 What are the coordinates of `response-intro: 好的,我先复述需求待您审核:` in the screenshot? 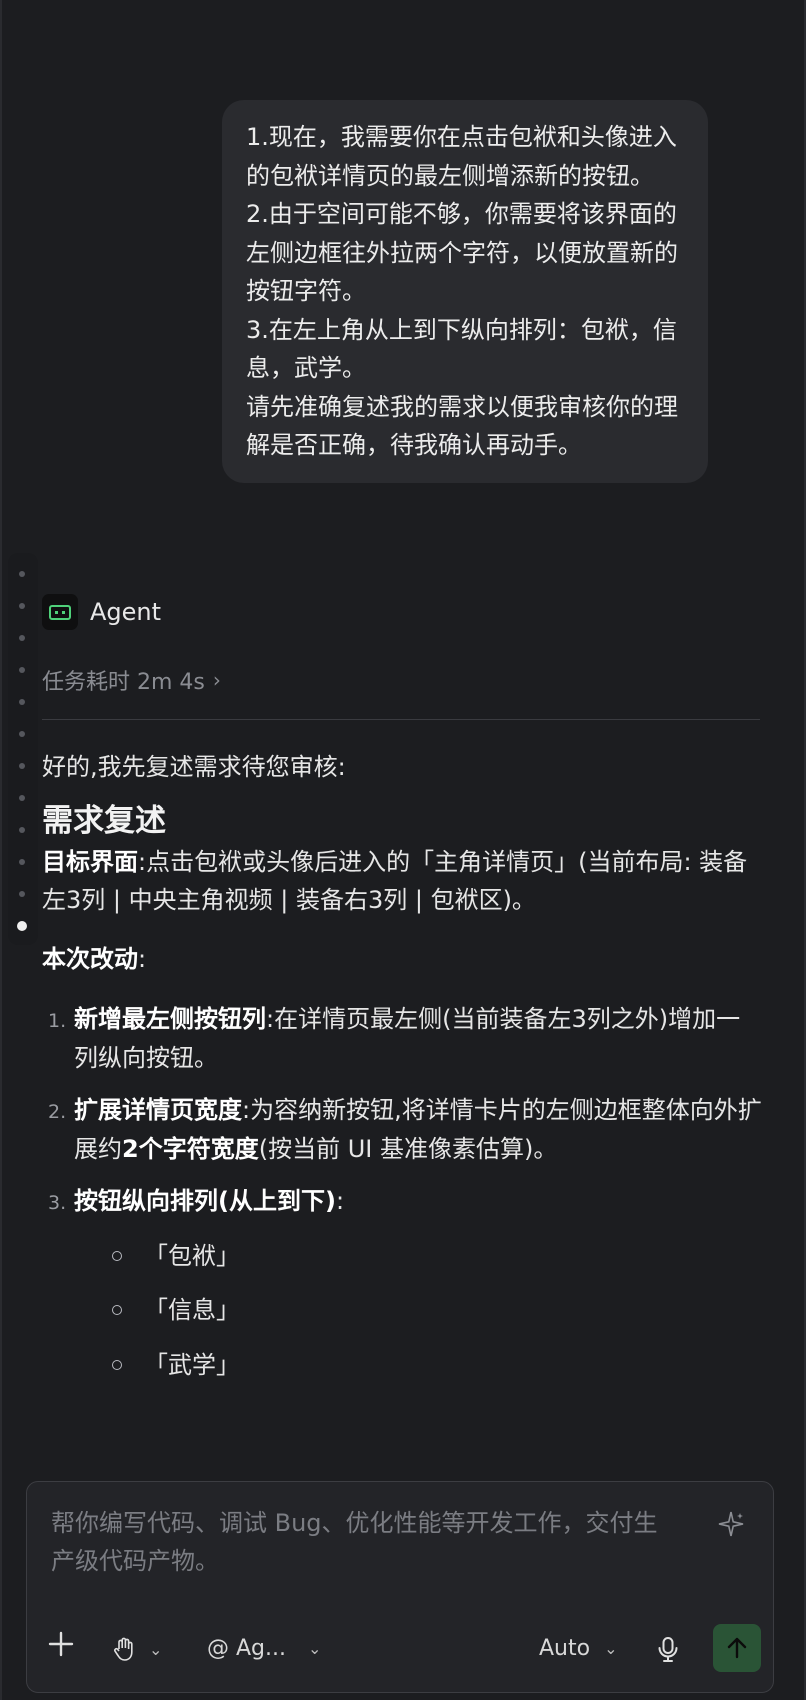 It's located at (194, 767).